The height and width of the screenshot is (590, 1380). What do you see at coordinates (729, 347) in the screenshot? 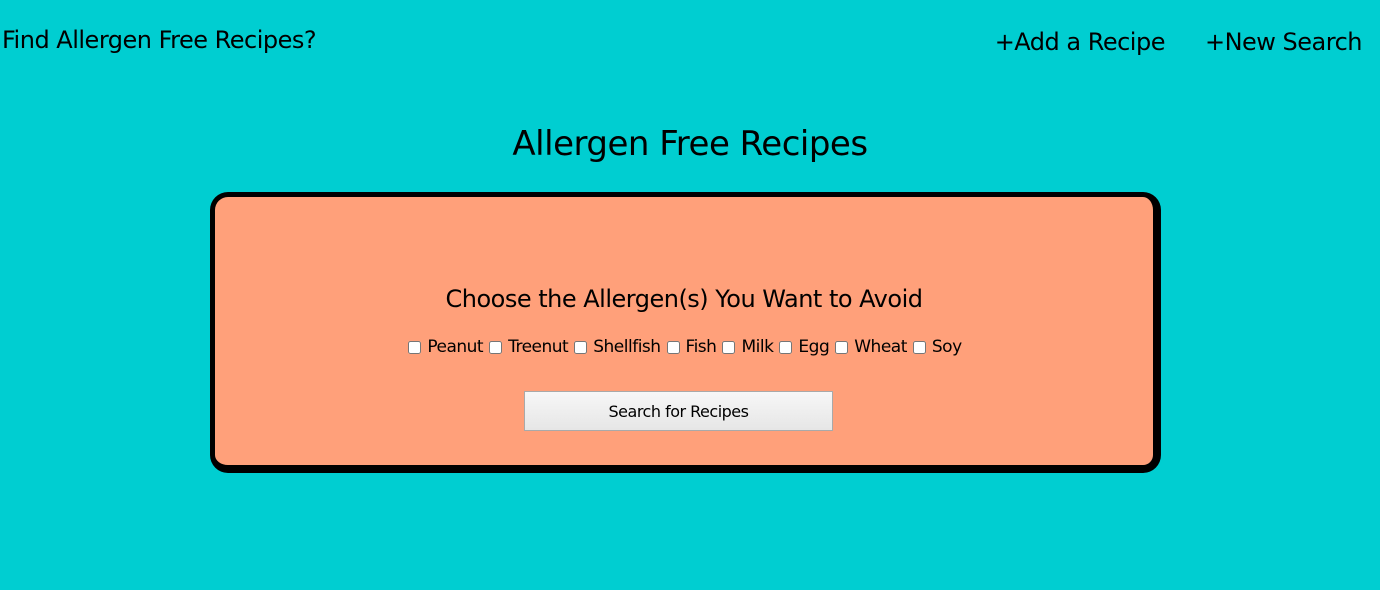
I see `milk-checkbox` at bounding box center [729, 347].